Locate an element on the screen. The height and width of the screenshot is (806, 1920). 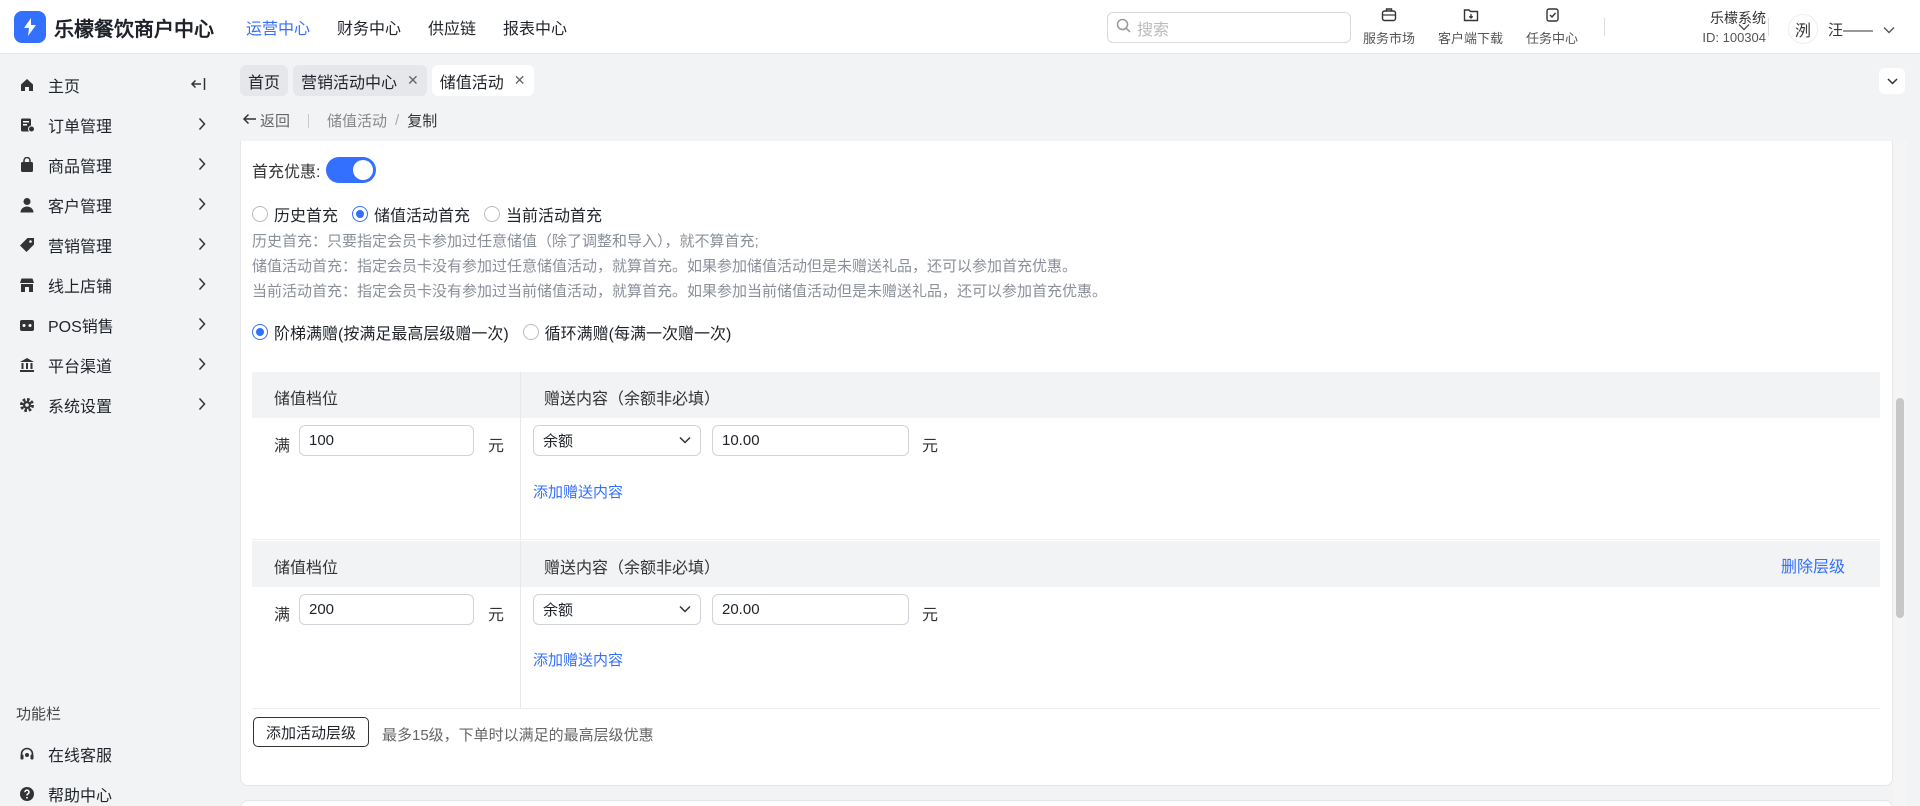
radio-stored-value-first: 储值活动首充 is located at coordinates (411, 214).